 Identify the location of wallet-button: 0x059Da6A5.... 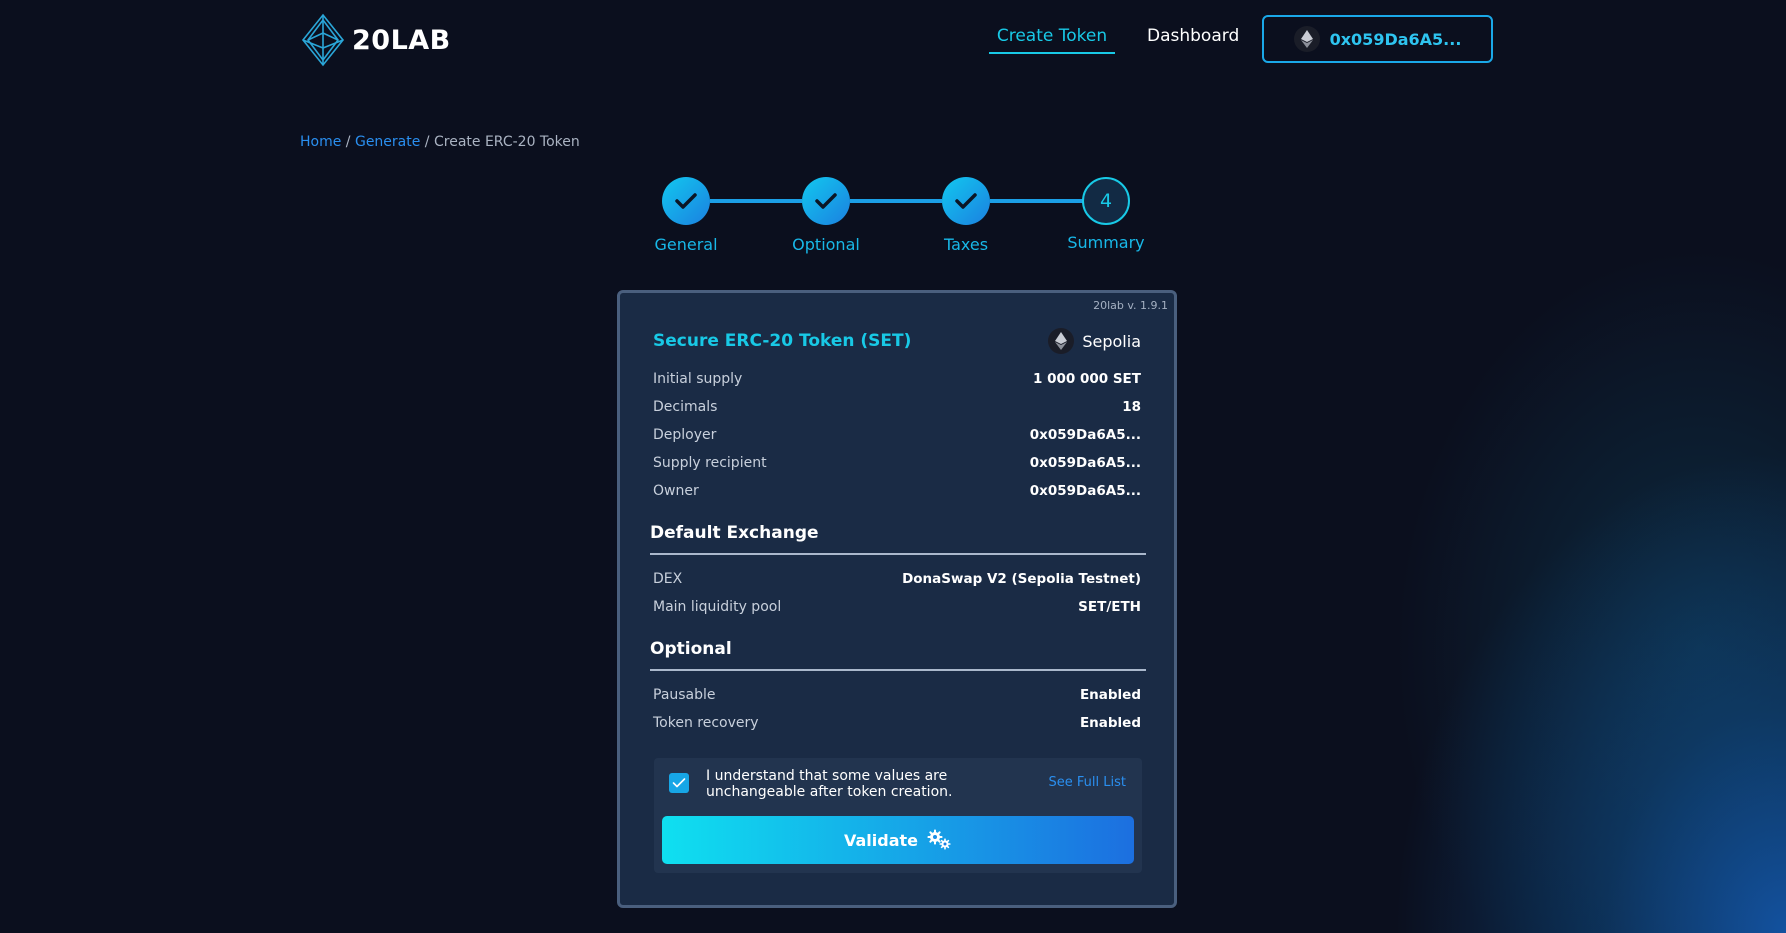
(1377, 39).